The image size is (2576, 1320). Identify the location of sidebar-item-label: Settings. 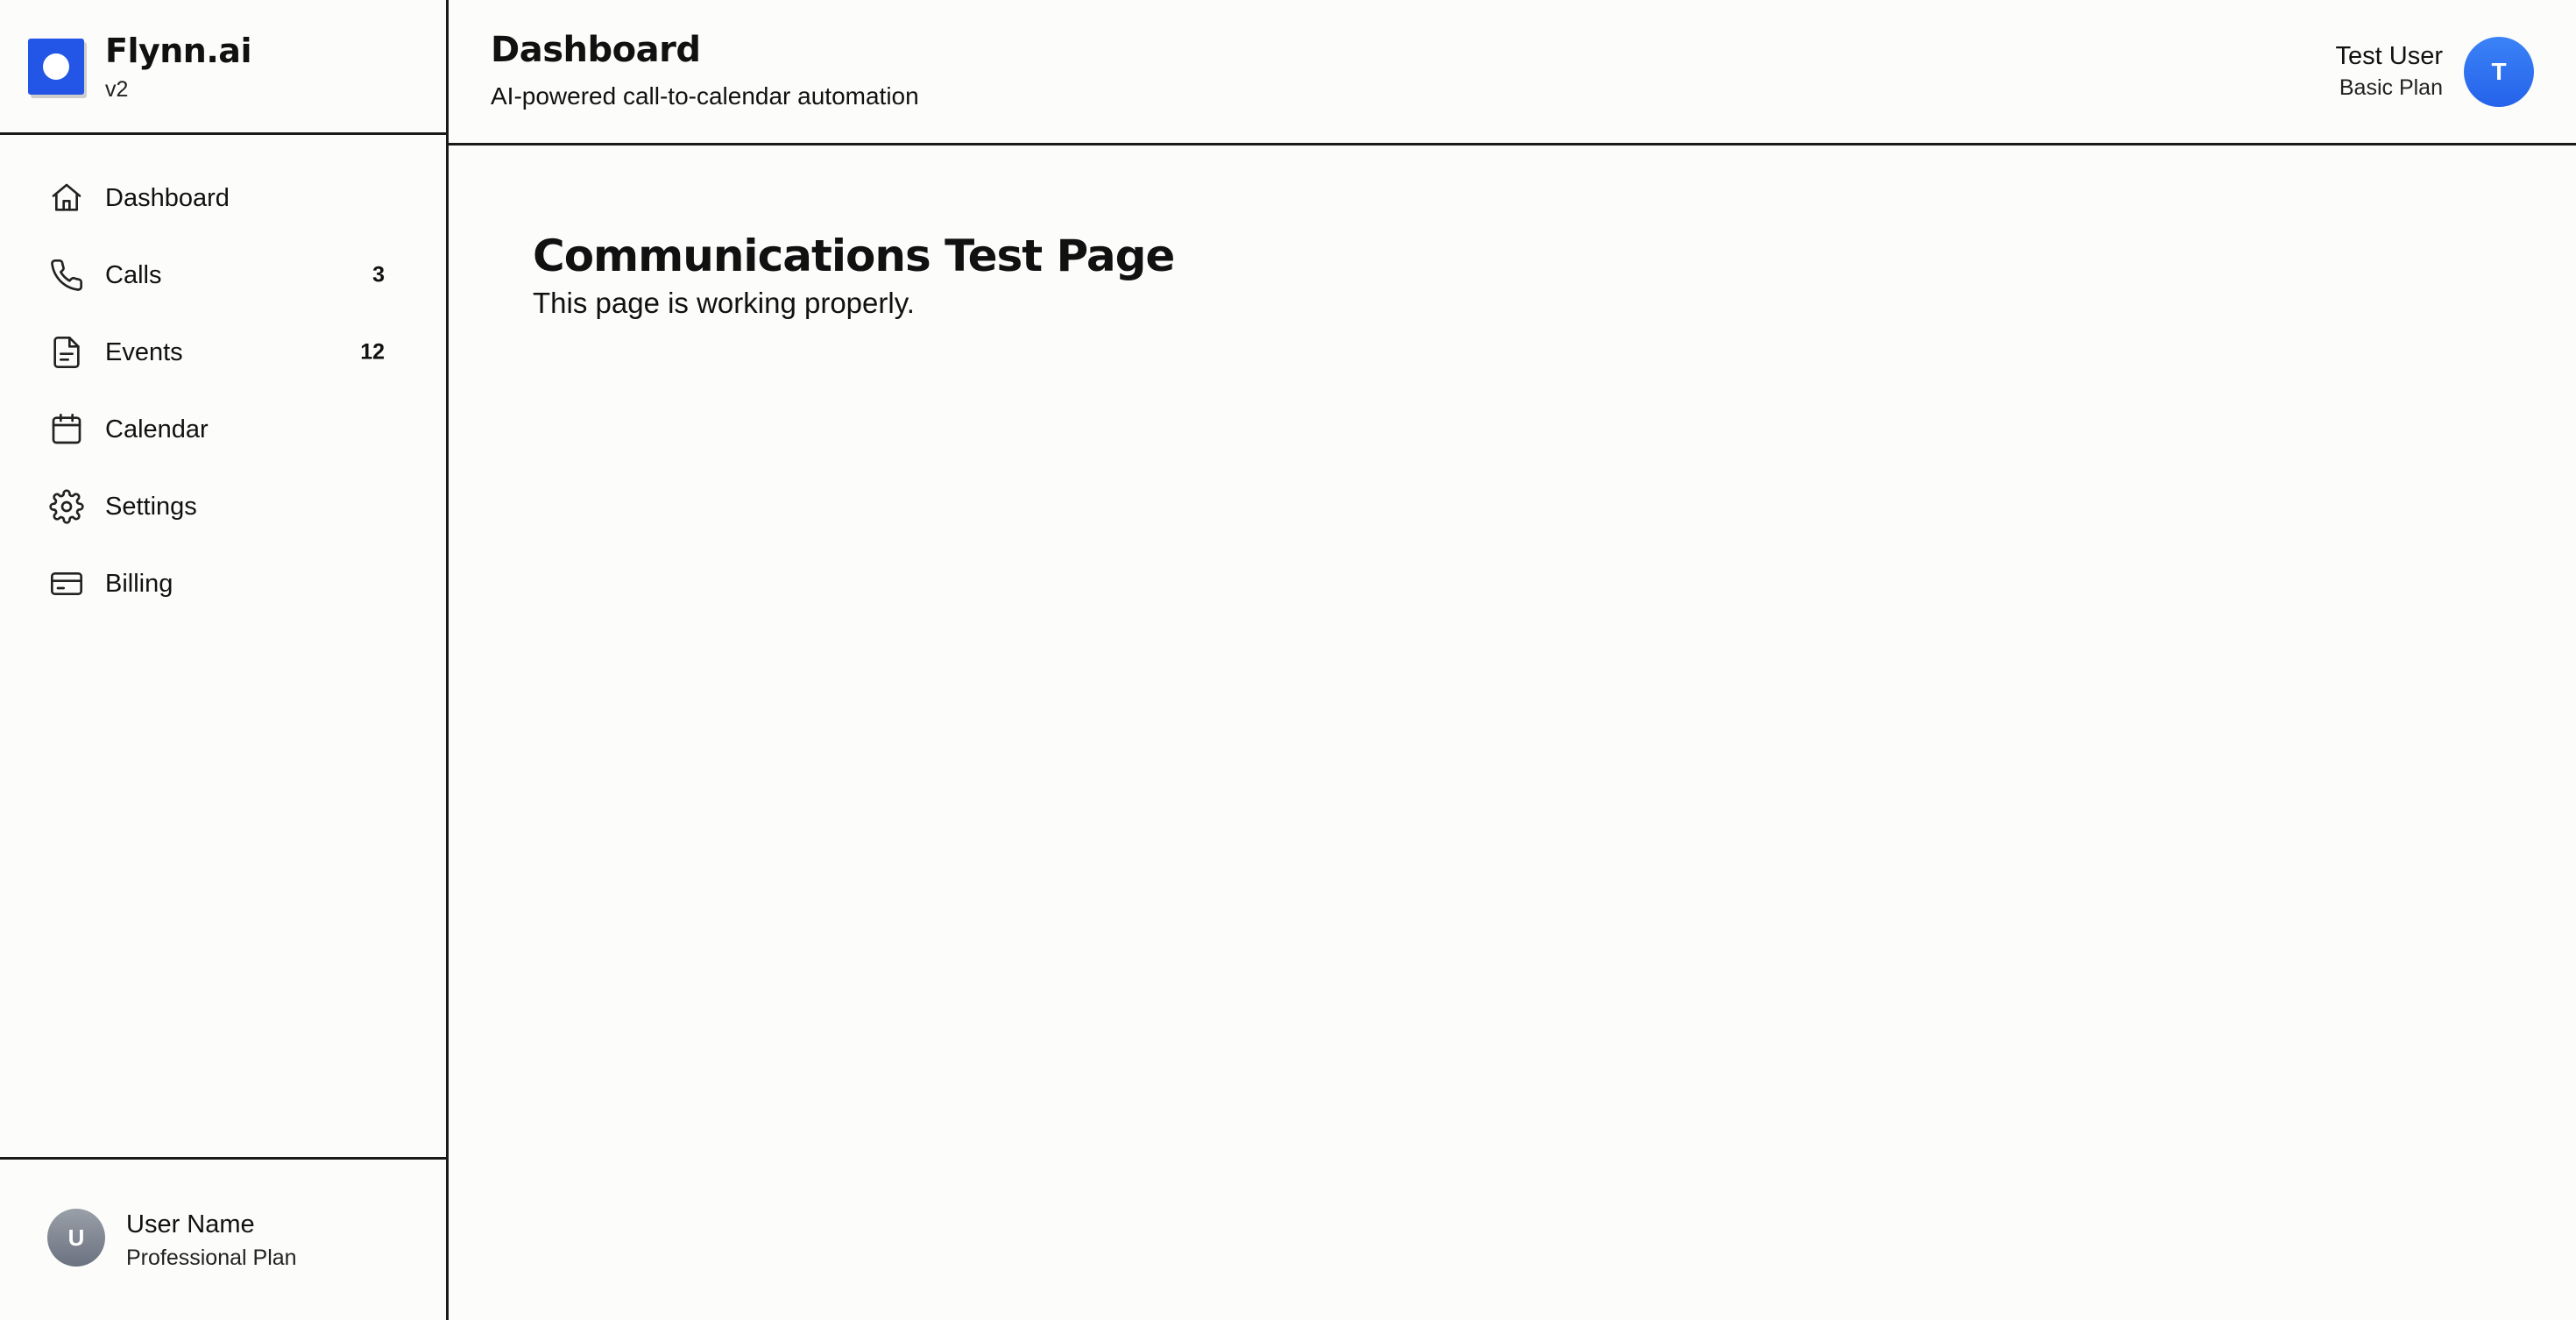
(151, 506).